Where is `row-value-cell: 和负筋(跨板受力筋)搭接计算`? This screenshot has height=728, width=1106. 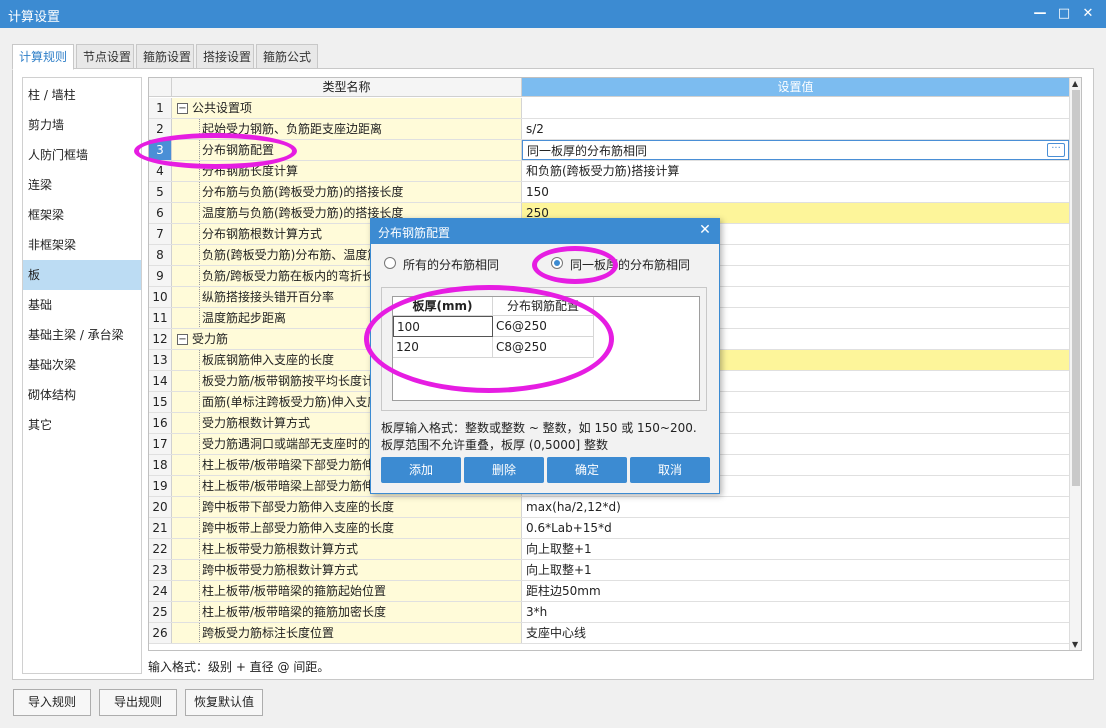 row-value-cell: 和负筋(跨板受力筋)搭接计算 is located at coordinates (795, 171).